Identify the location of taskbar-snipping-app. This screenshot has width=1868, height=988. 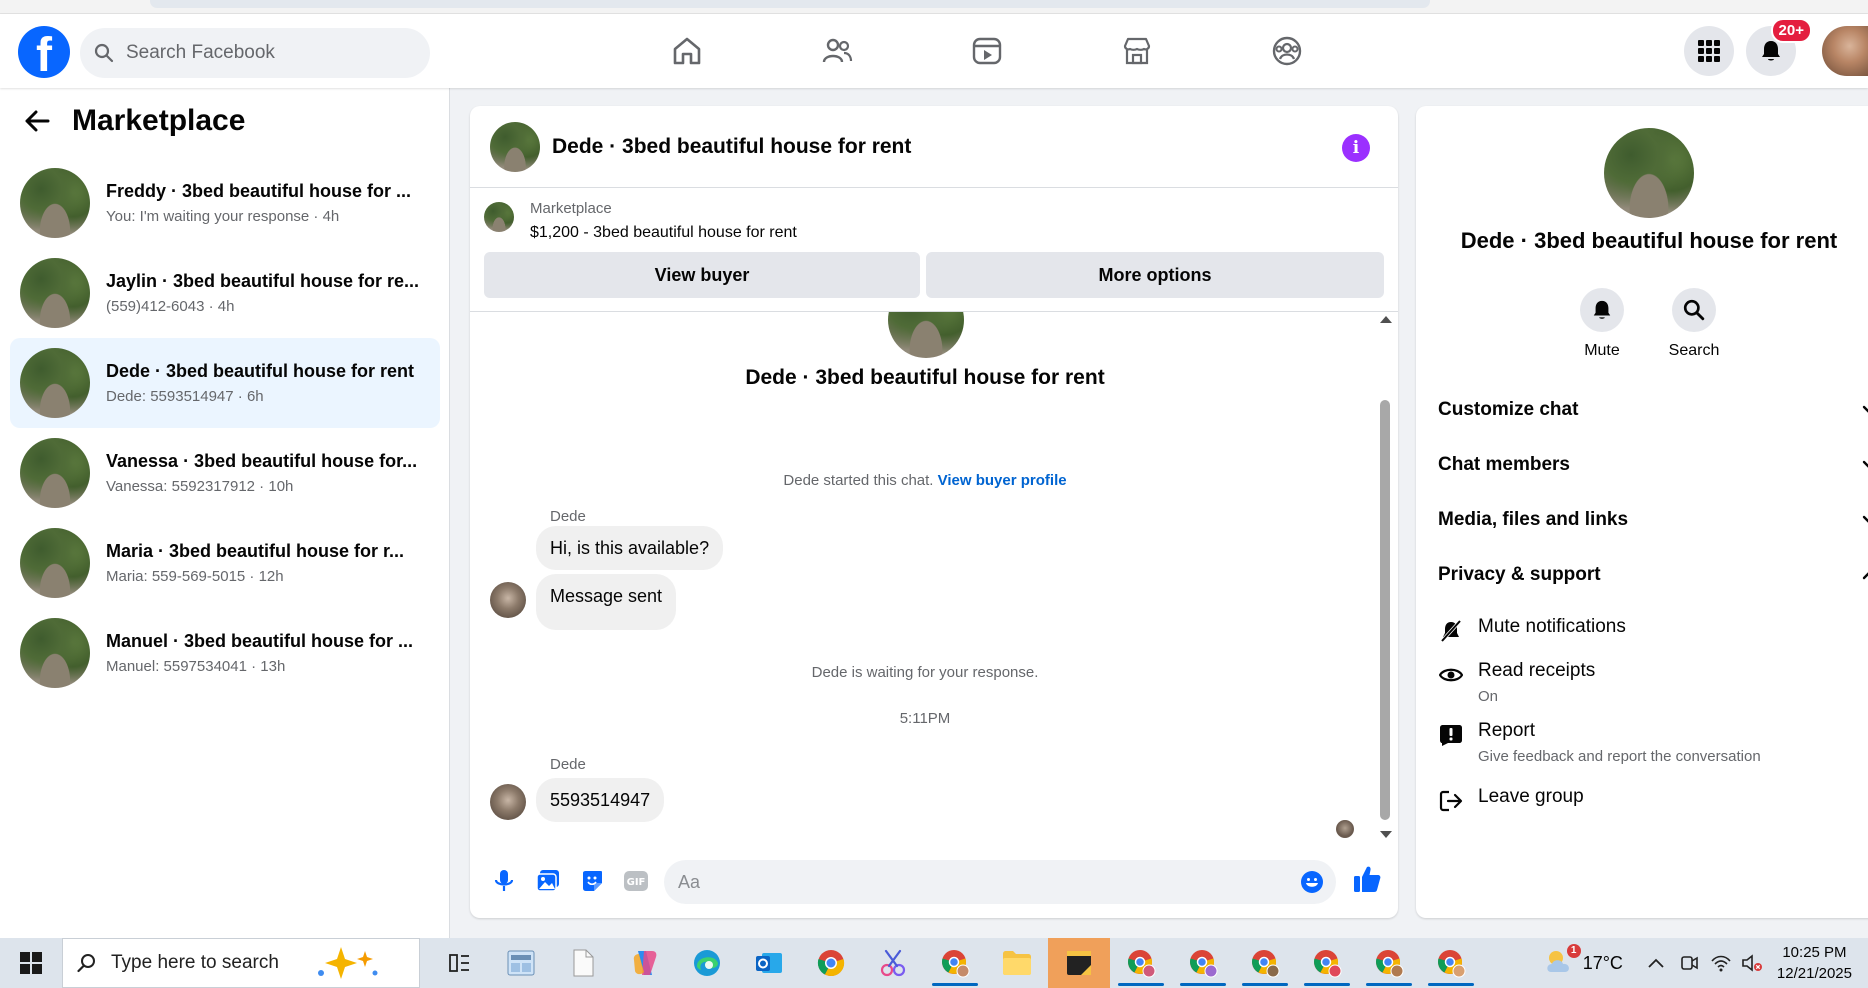
(893, 963).